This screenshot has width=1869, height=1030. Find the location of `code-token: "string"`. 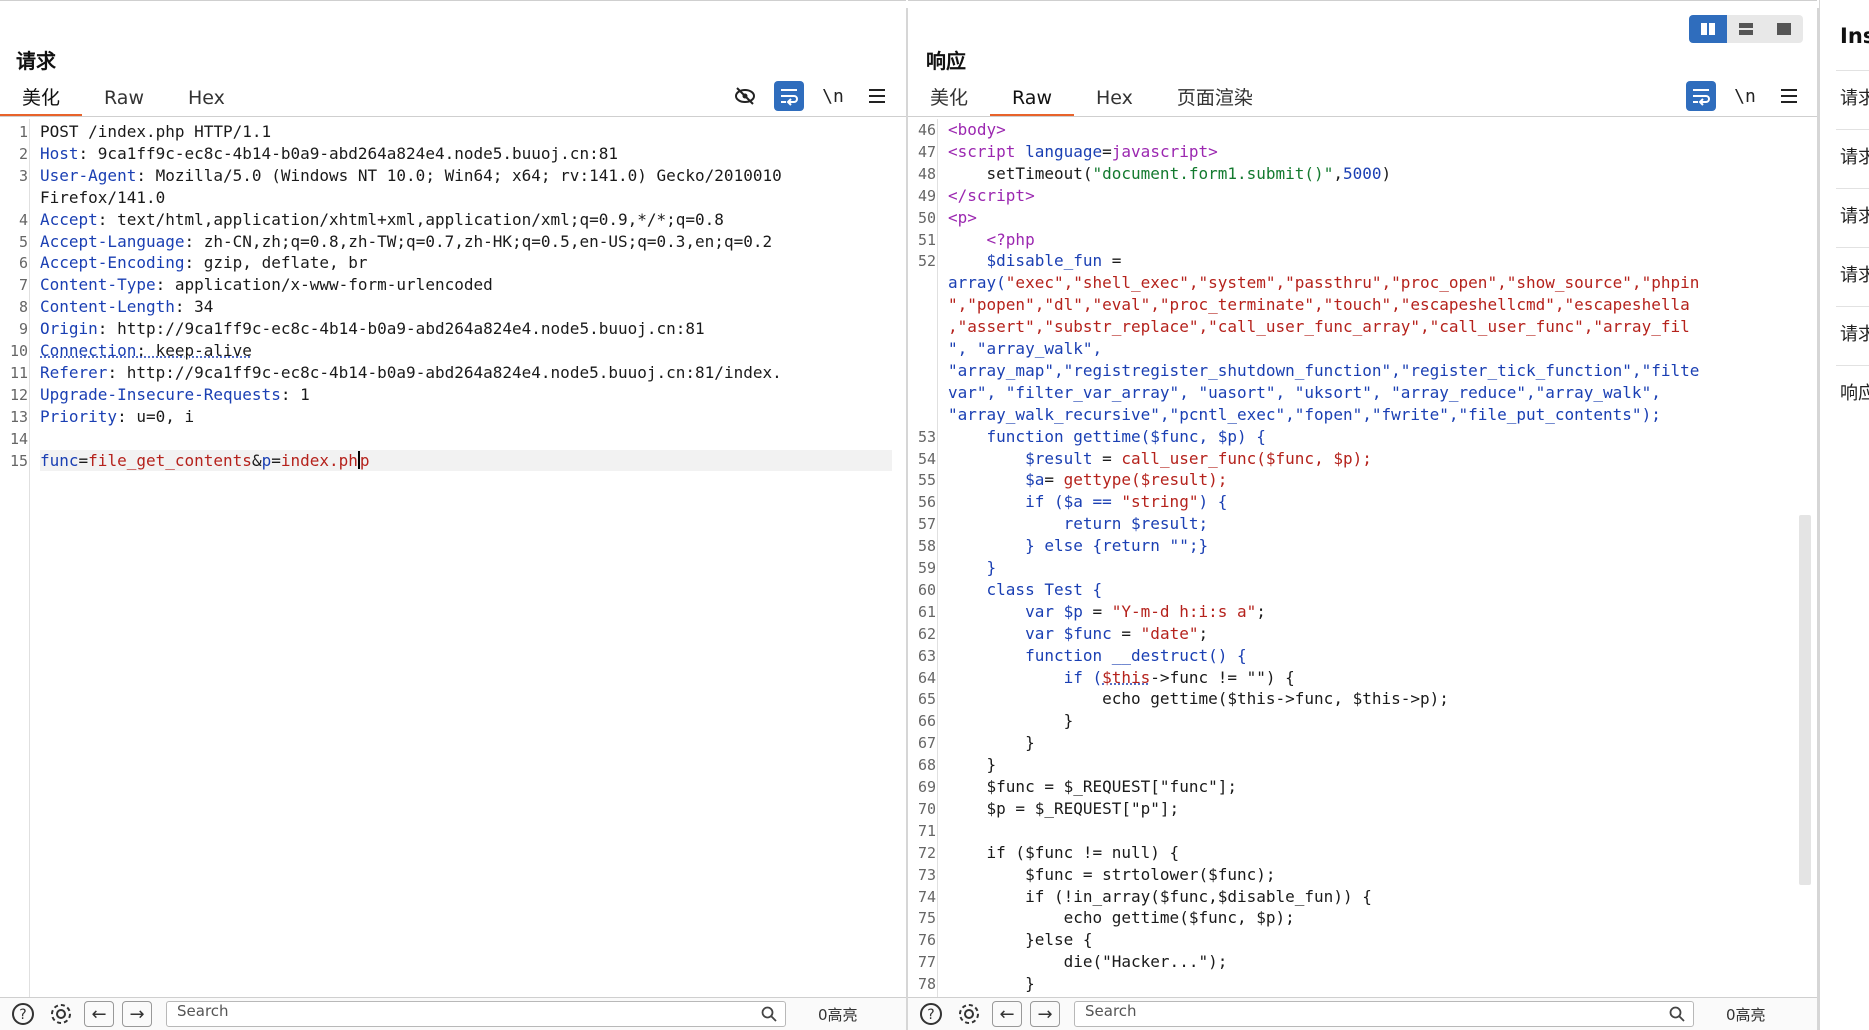

code-token: "string" is located at coordinates (1160, 502).